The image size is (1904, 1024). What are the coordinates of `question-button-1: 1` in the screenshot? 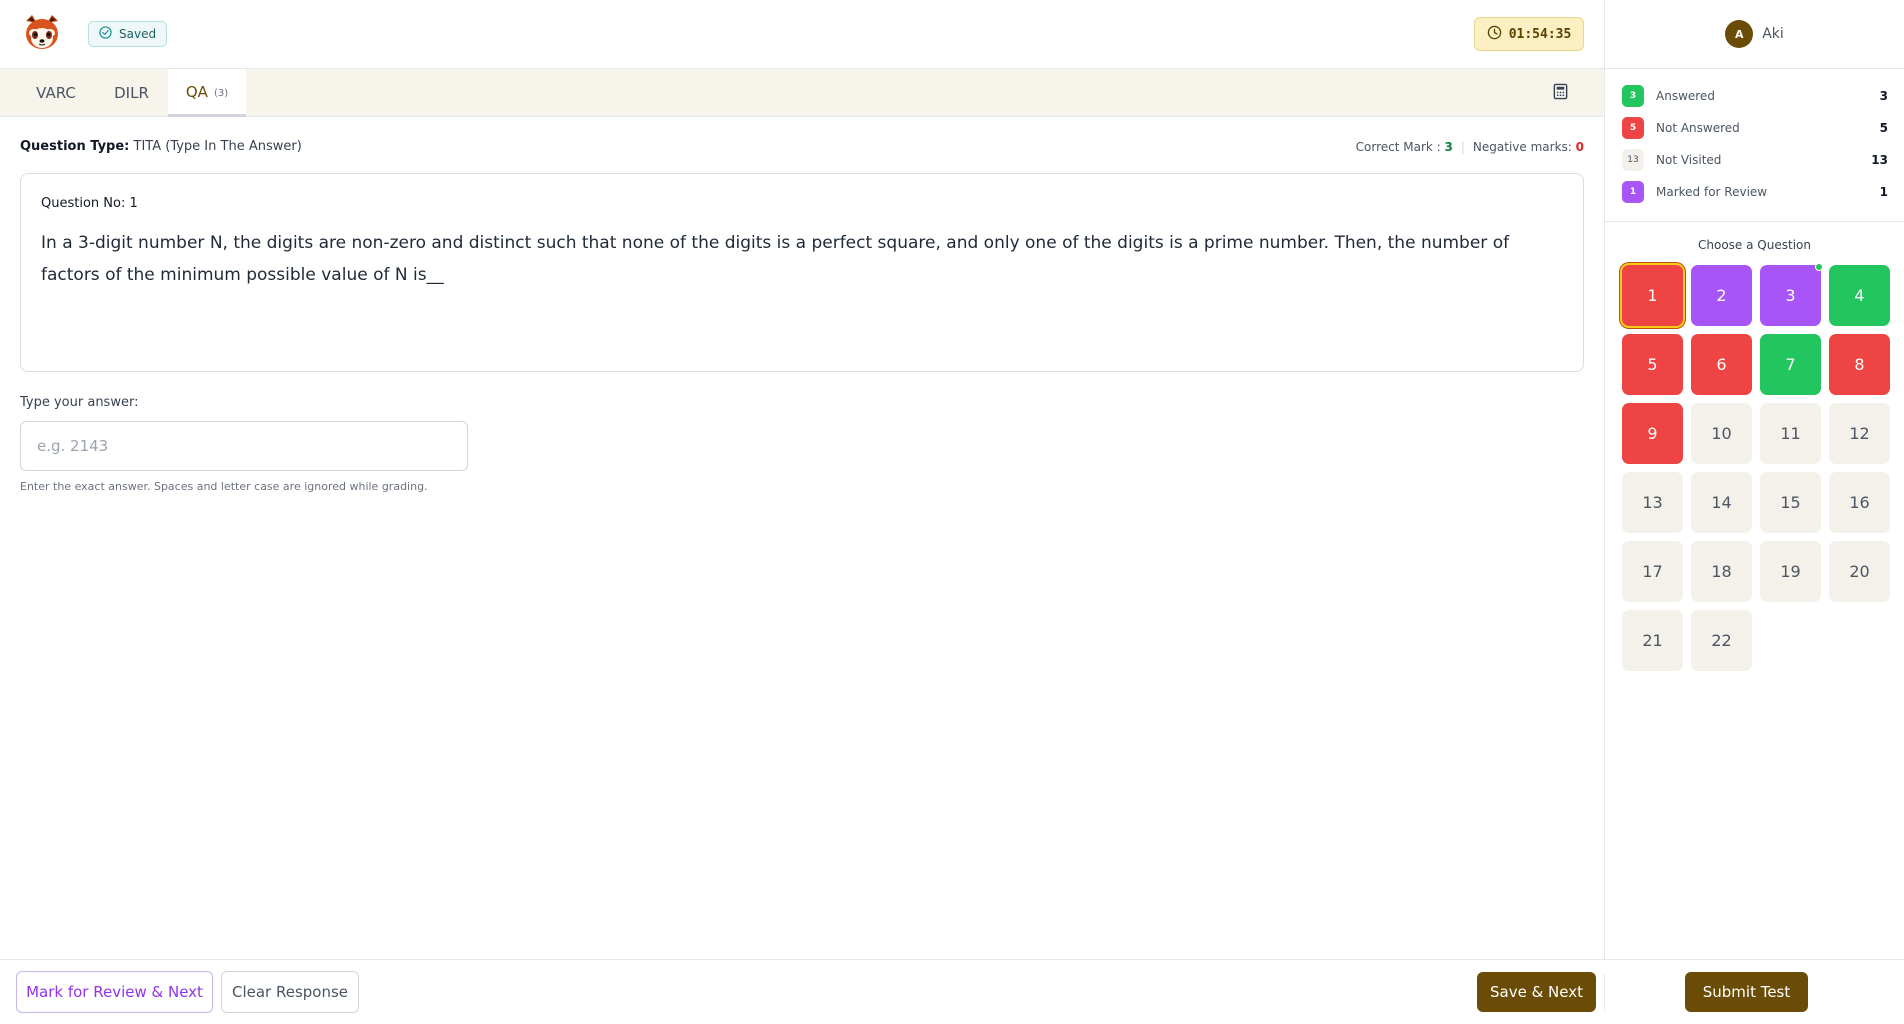 It's located at (1652, 295).